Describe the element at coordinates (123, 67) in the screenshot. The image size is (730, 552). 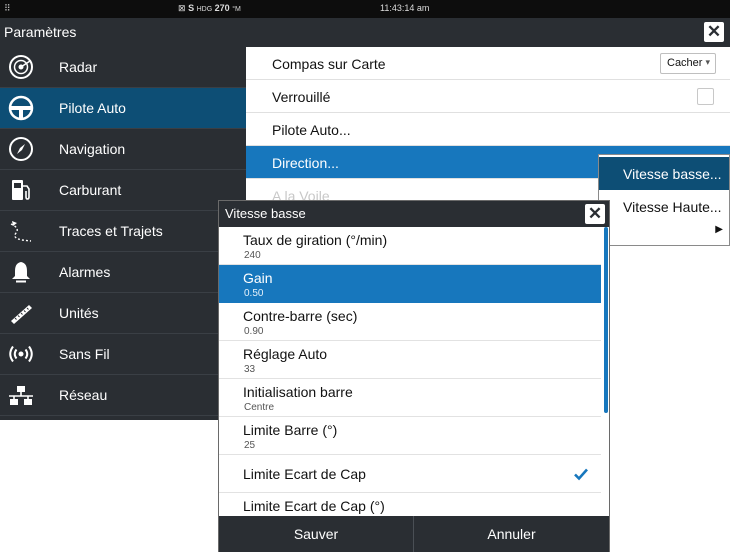
I see `sidebar-item-radar: Radar` at that location.